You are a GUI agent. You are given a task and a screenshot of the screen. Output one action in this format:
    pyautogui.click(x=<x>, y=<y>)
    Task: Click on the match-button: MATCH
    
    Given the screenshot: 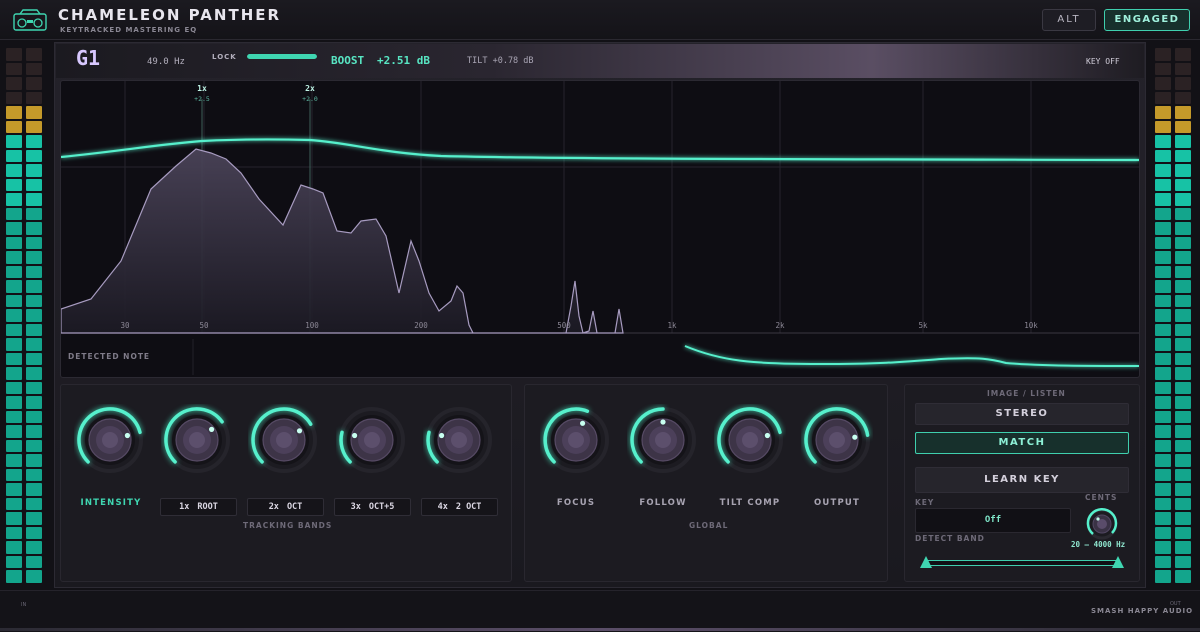 What is the action you would take?
    pyautogui.click(x=1022, y=443)
    